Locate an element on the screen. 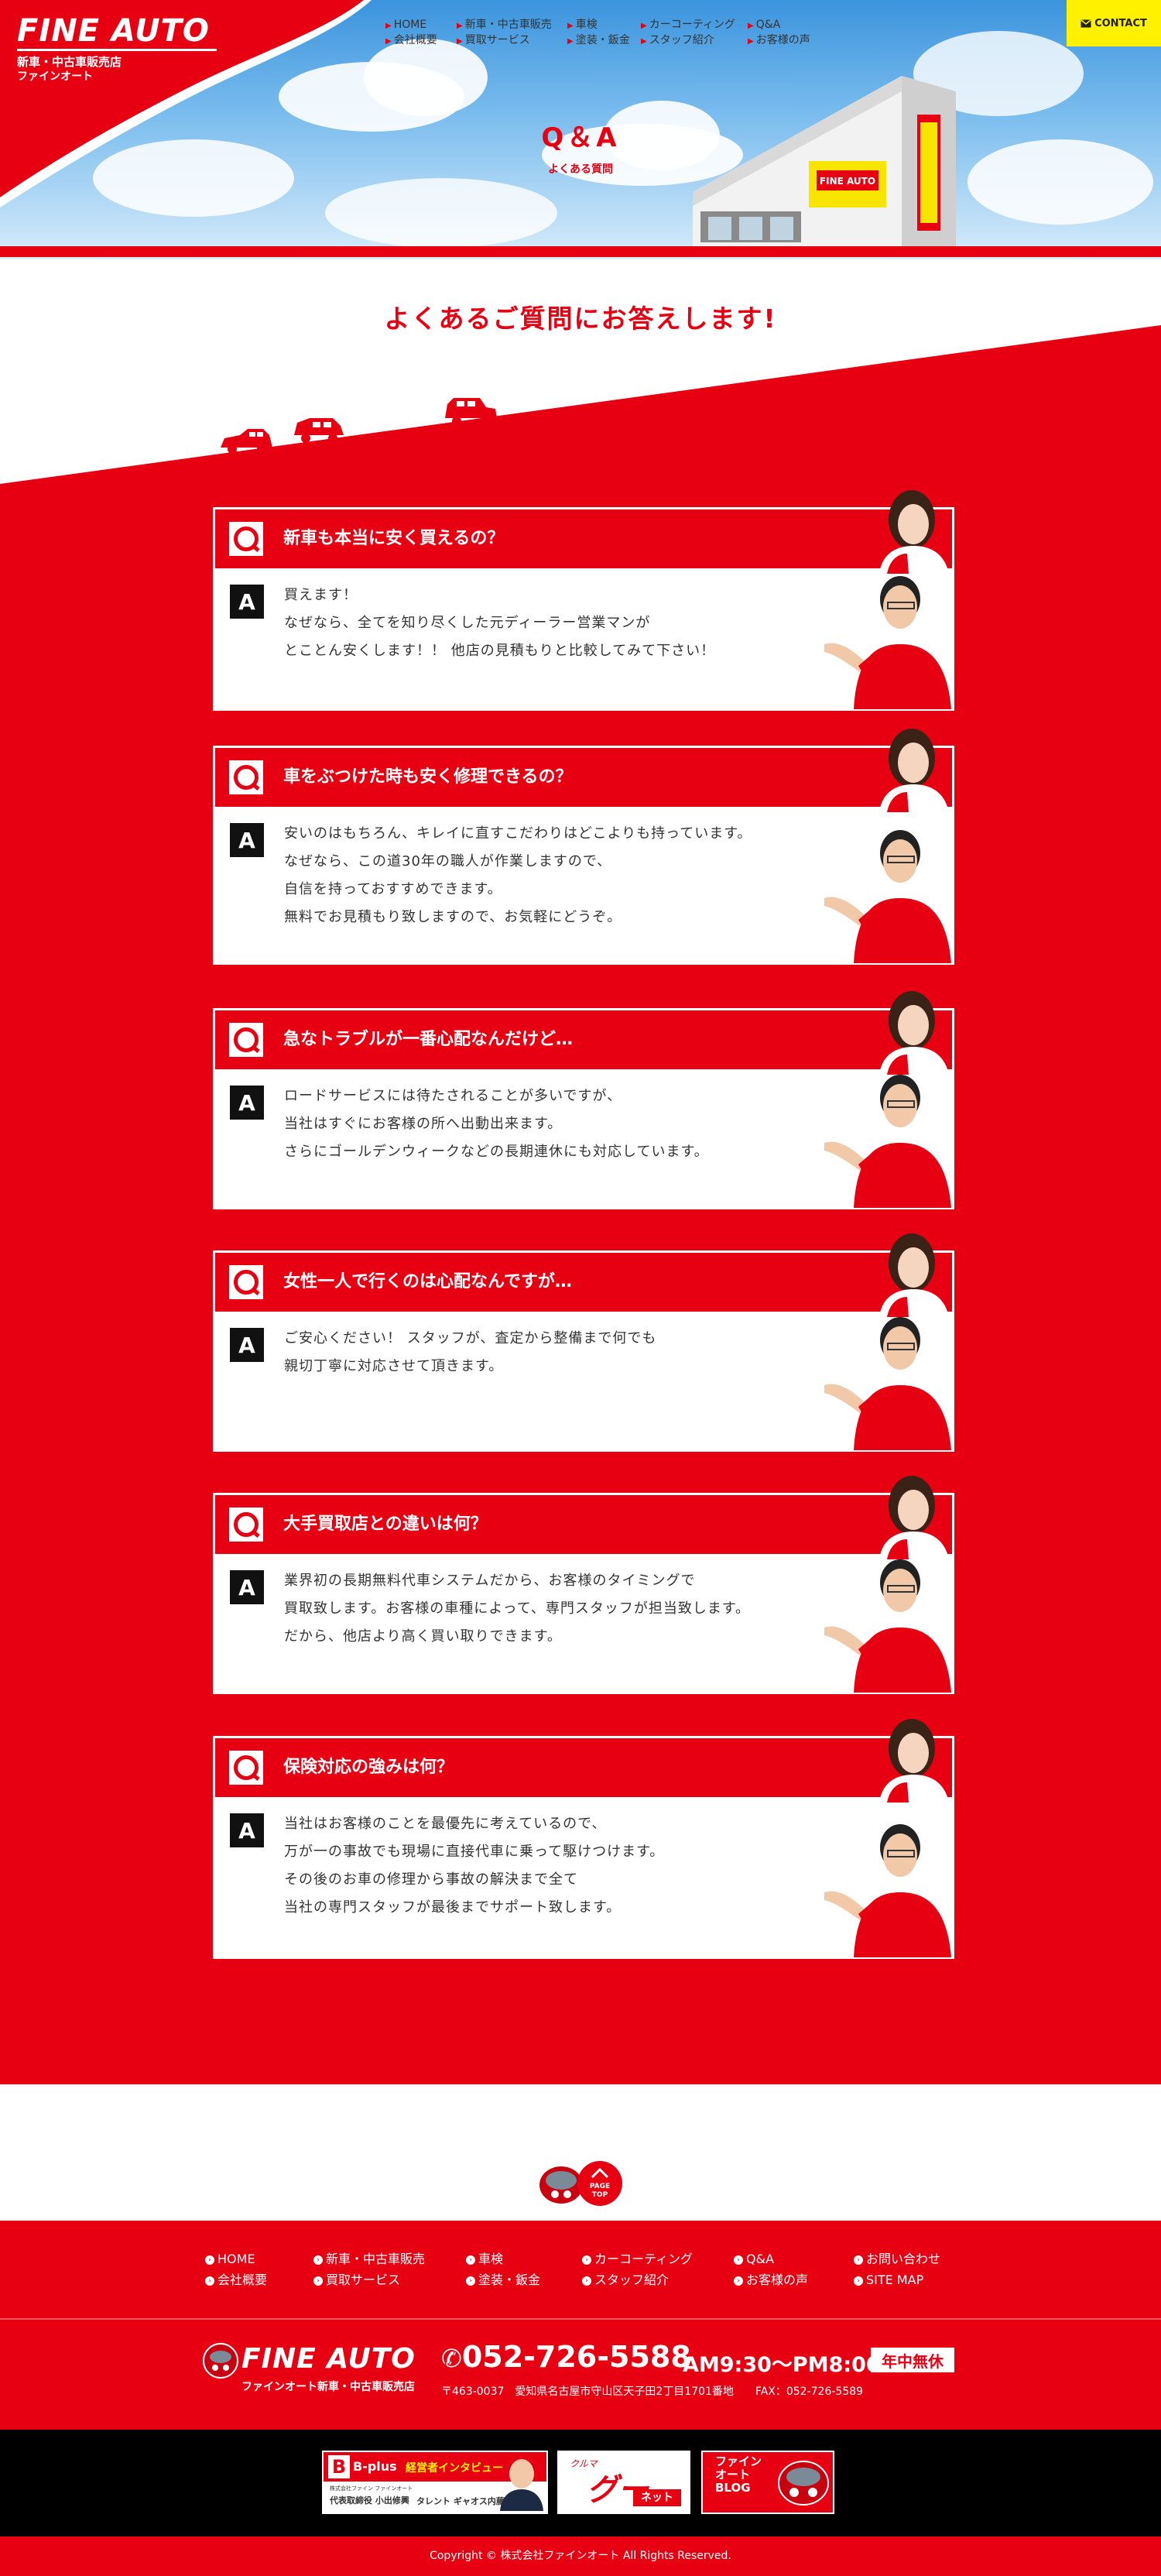 This screenshot has width=1161, height=2576. nav-item-qa: ▶ Q&A is located at coordinates (764, 25).